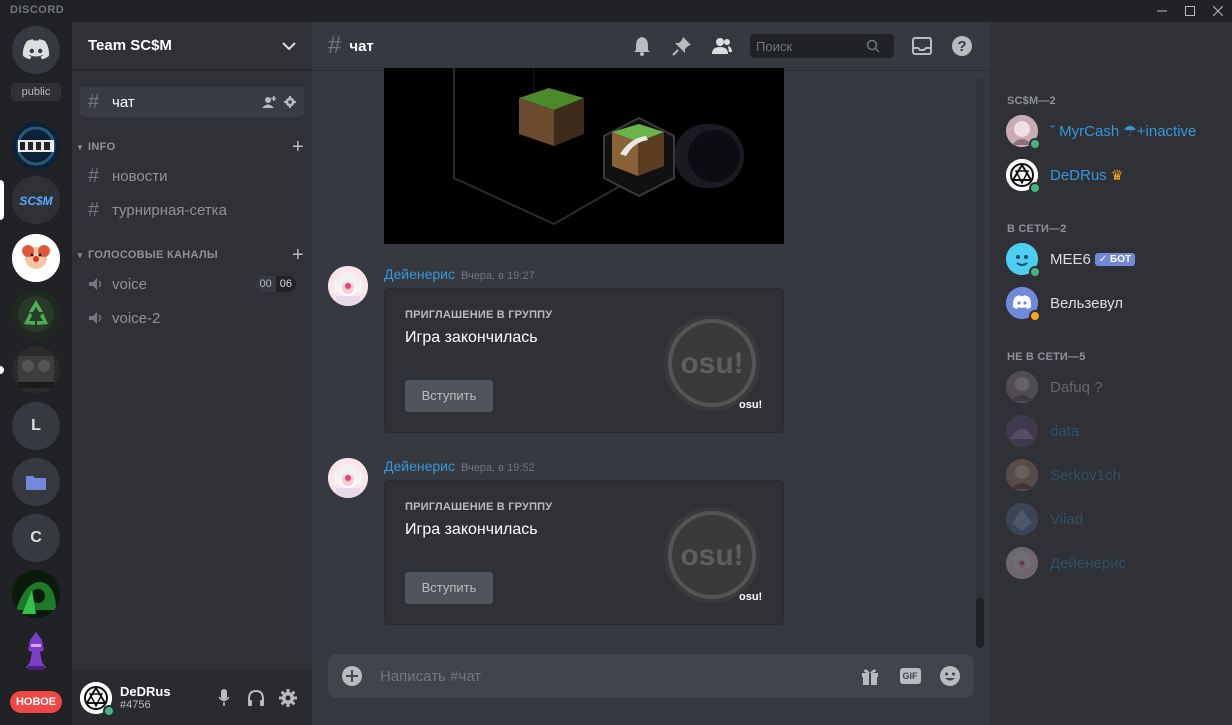 This screenshot has width=1232, height=725. Describe the element at coordinates (459, 466) in the screenshot. I see `message-header: Дейенерис Вчера, в 19:52` at that location.